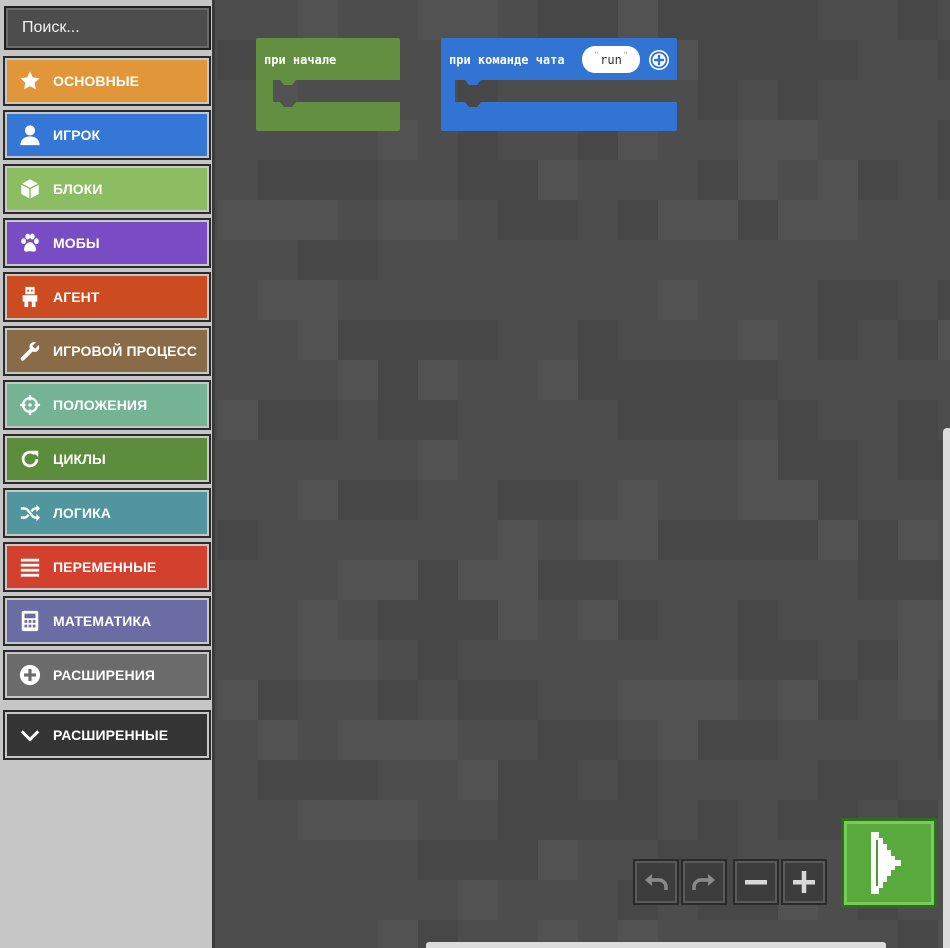 The height and width of the screenshot is (948, 950). Describe the element at coordinates (107, 459) in the screenshot. I see `category-loops: ЦИКЛЫ` at that location.